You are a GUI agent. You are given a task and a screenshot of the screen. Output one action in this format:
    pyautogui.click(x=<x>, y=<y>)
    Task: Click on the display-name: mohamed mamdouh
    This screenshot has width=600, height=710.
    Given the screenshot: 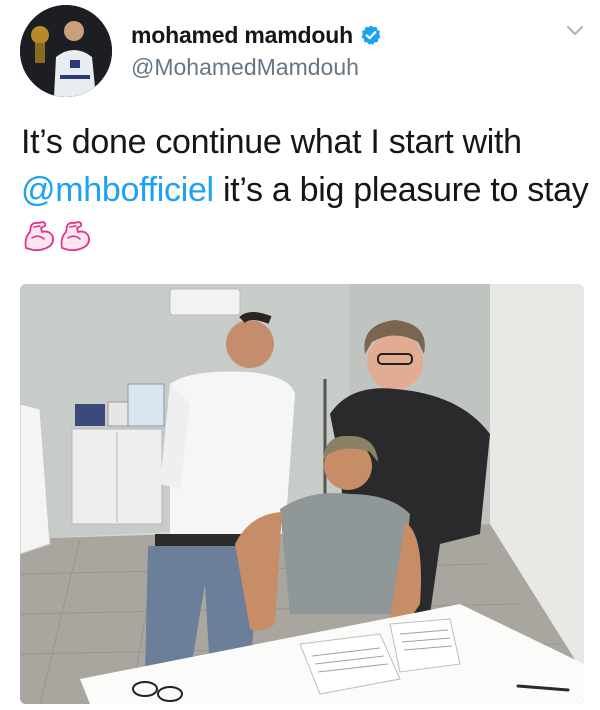 What is the action you would take?
    pyautogui.click(x=242, y=35)
    